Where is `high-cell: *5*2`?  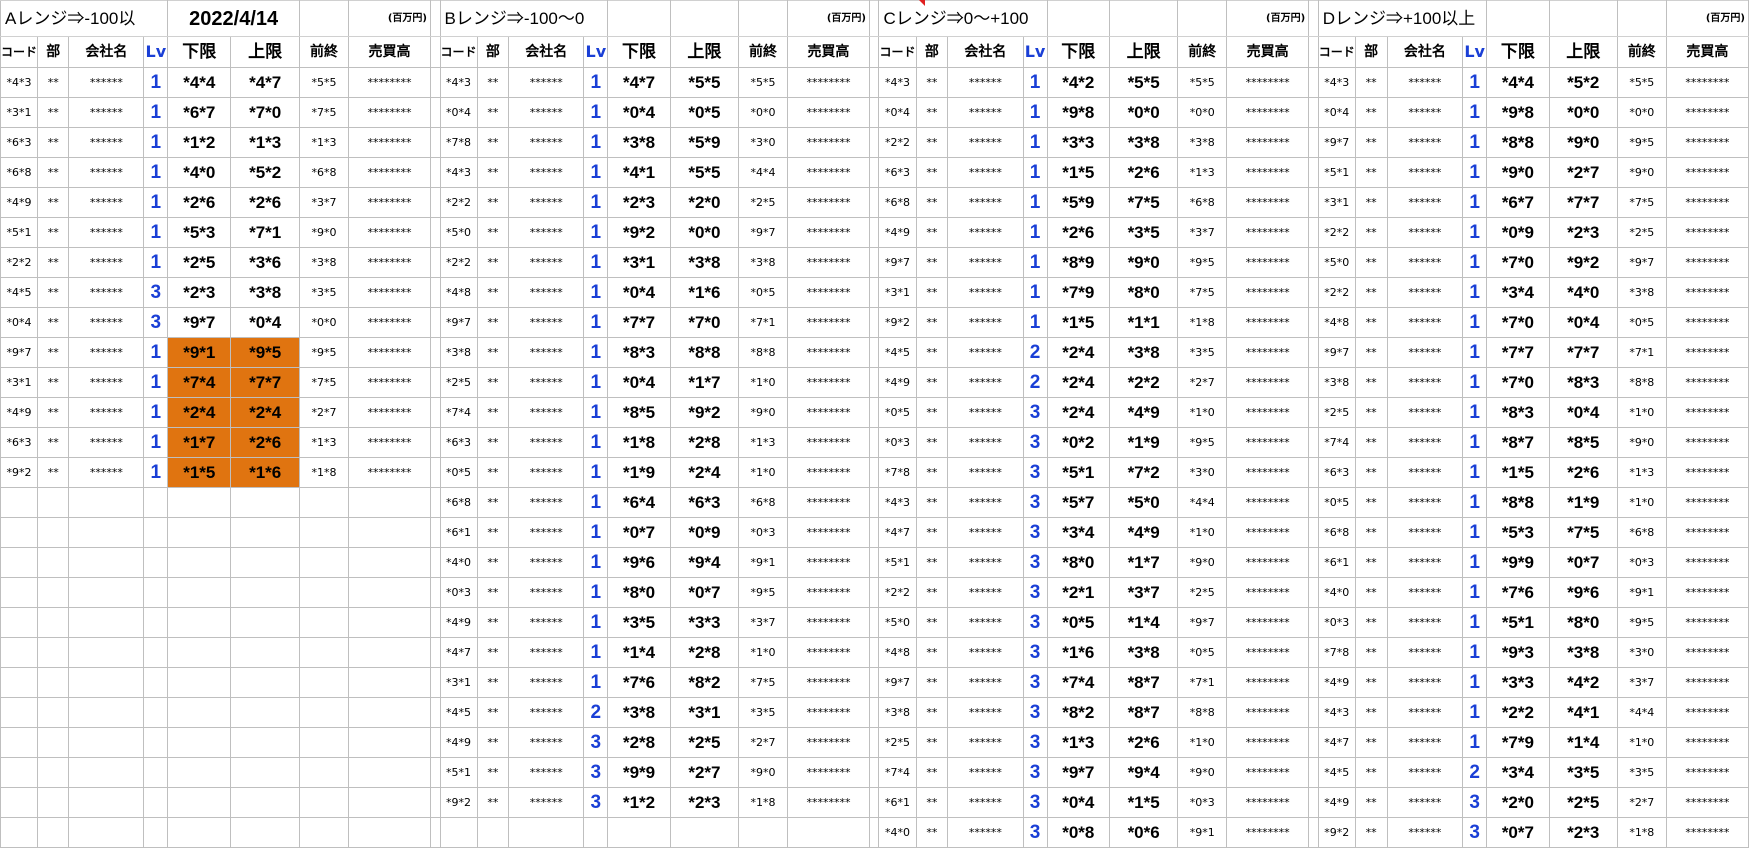
high-cell: *5*2 is located at coordinates (265, 172).